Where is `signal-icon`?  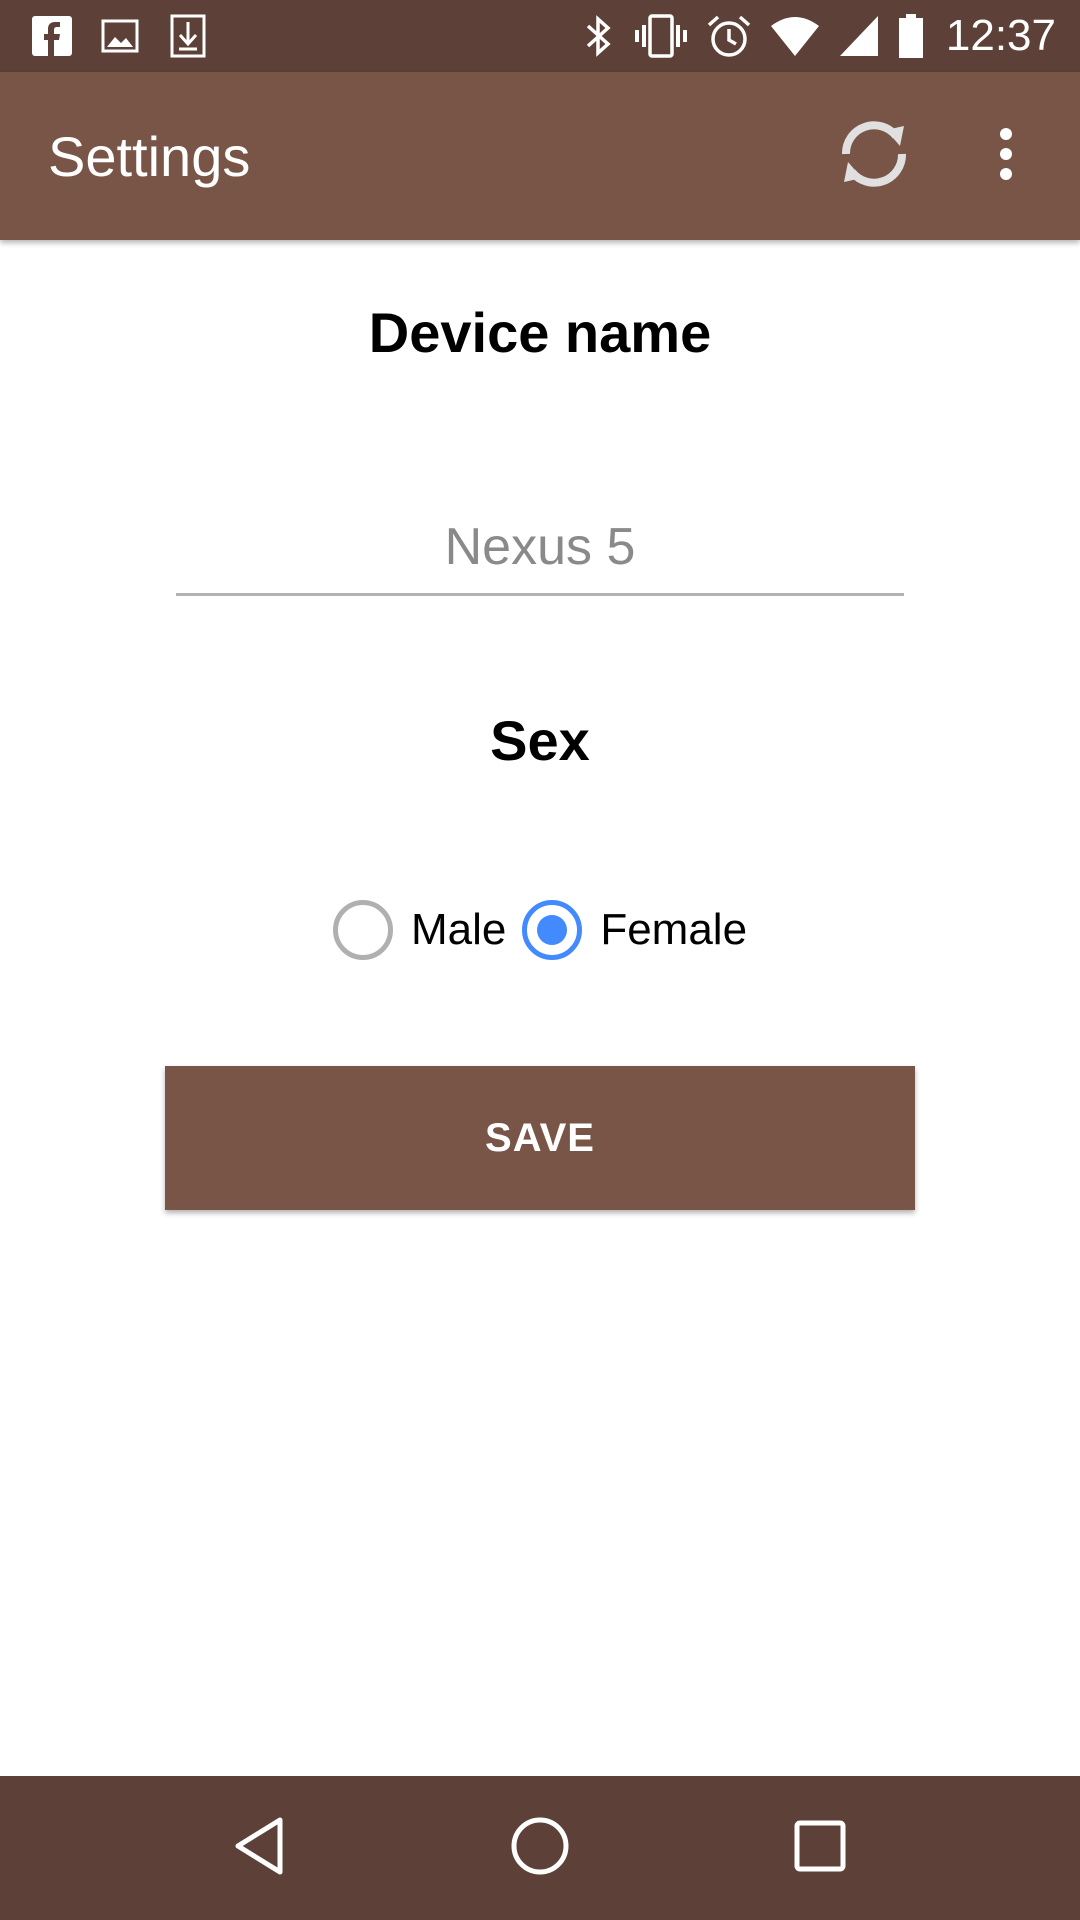 signal-icon is located at coordinates (859, 36).